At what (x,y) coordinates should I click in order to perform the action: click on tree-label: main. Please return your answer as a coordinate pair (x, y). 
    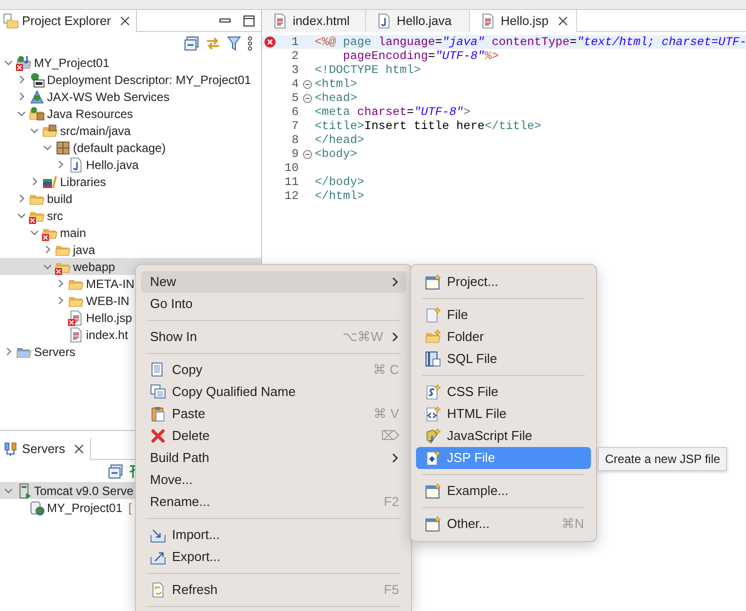
    Looking at the image, I should click on (73, 233).